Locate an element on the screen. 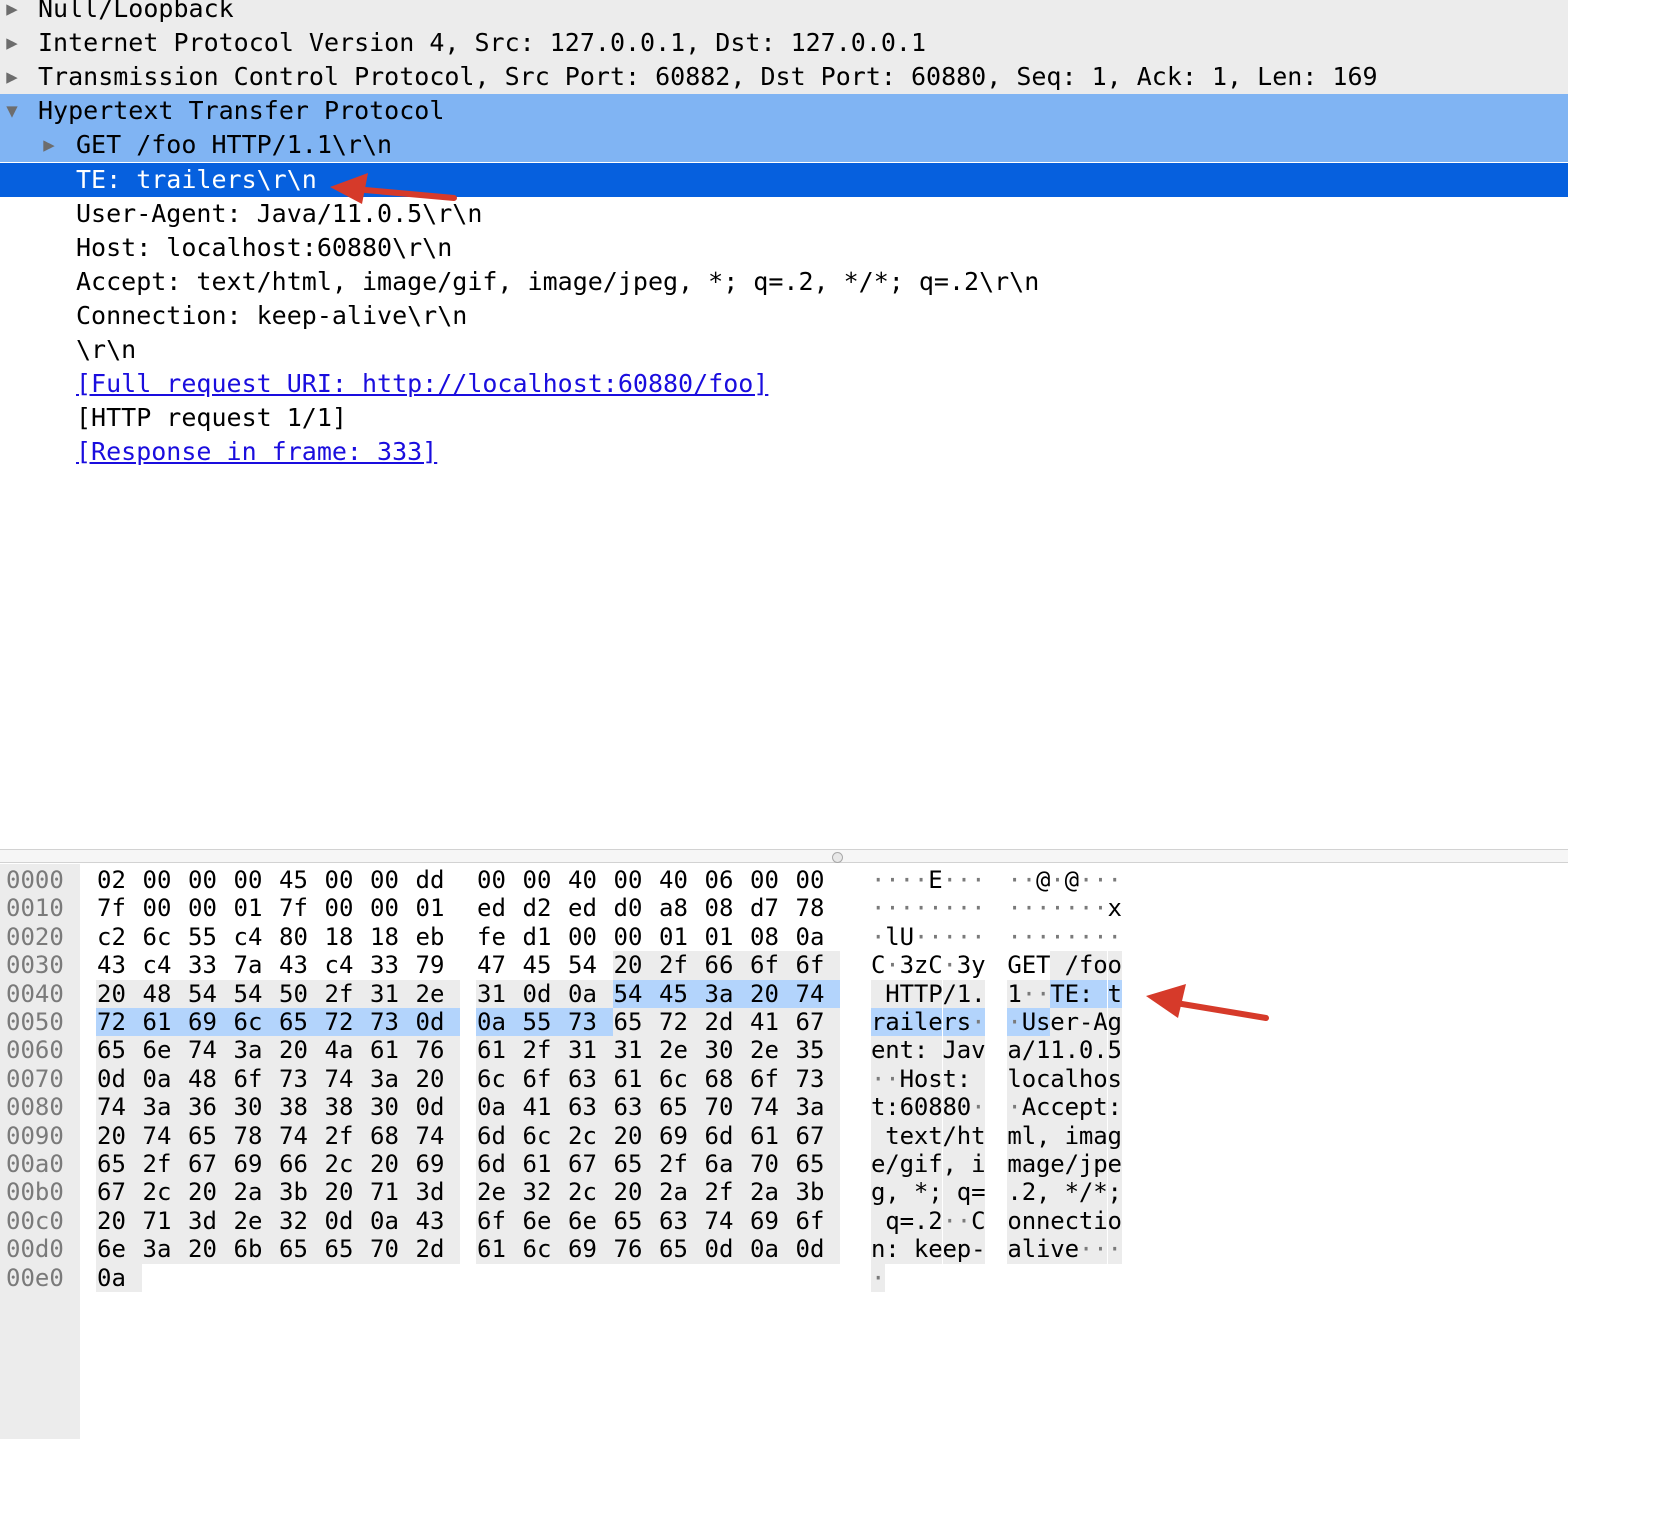 The width and height of the screenshot is (1654, 1518). ascii-char: @ is located at coordinates (1072, 880).